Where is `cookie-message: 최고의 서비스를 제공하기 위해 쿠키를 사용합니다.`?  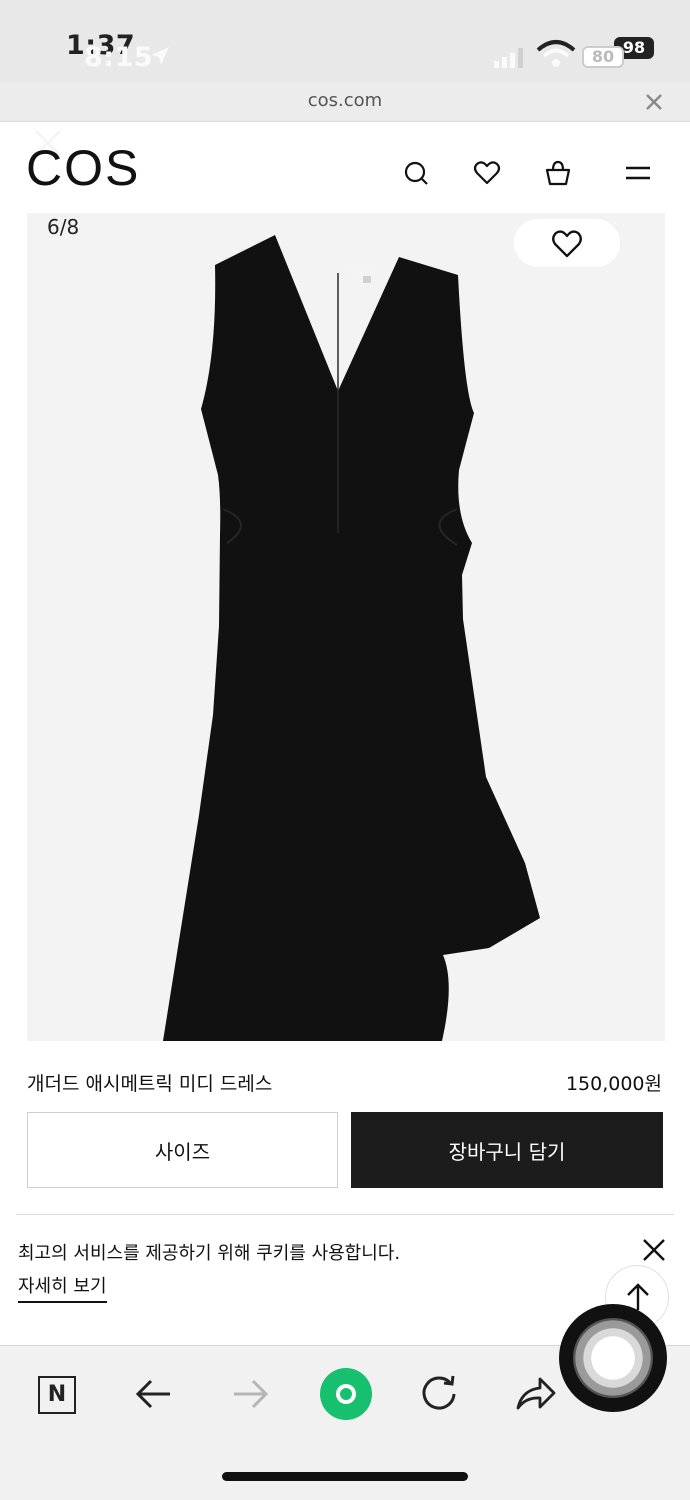 cookie-message: 최고의 서비스를 제공하기 위해 쿠키를 사용합니다. is located at coordinates (209, 1253).